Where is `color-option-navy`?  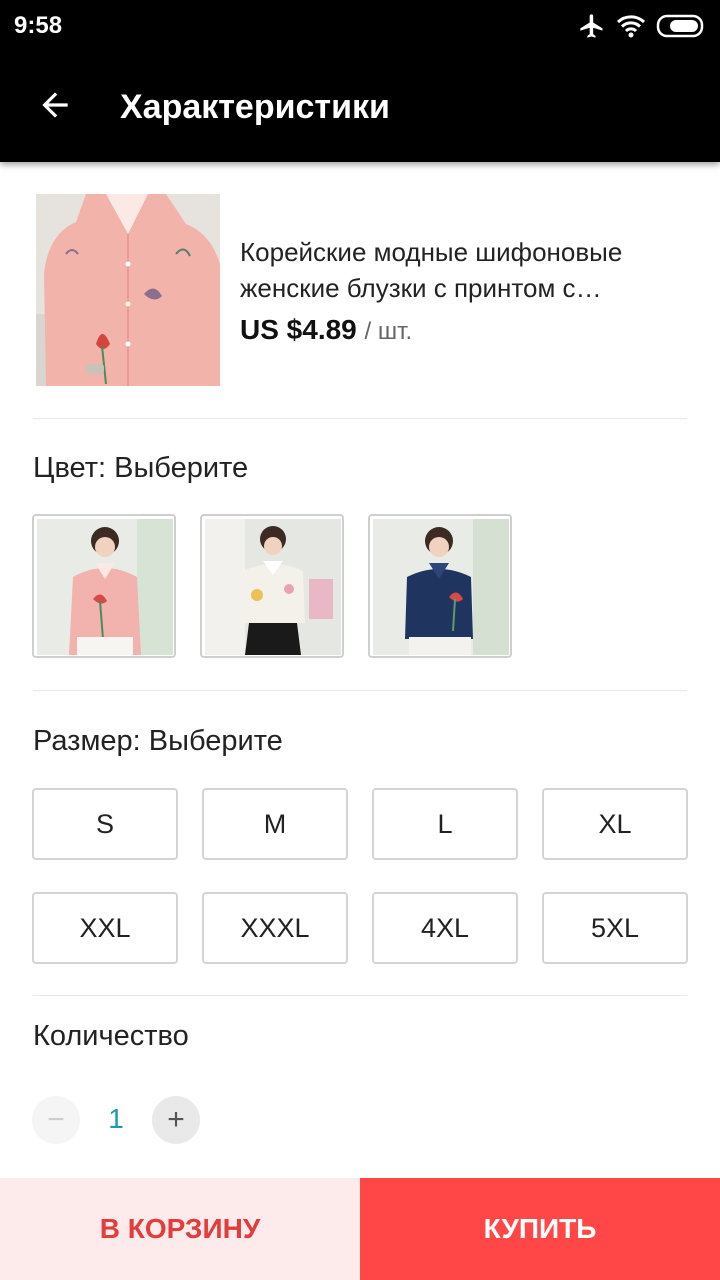 color-option-navy is located at coordinates (440, 586).